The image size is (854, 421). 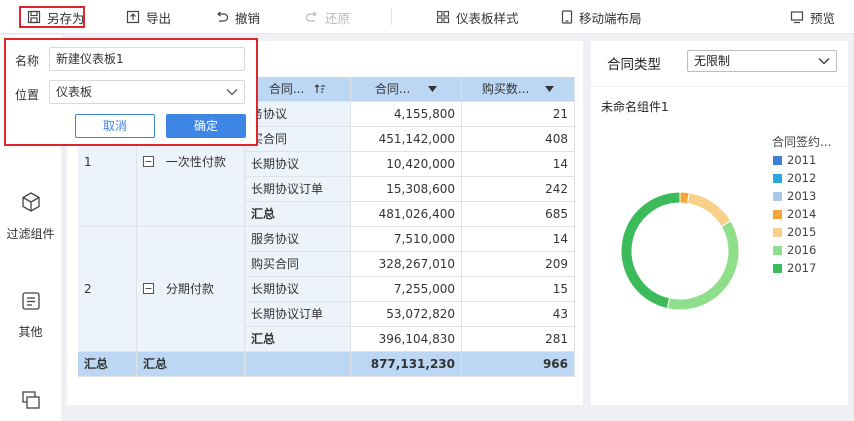 I want to click on dashboard-style-label: 仪表板样式, so click(x=487, y=18).